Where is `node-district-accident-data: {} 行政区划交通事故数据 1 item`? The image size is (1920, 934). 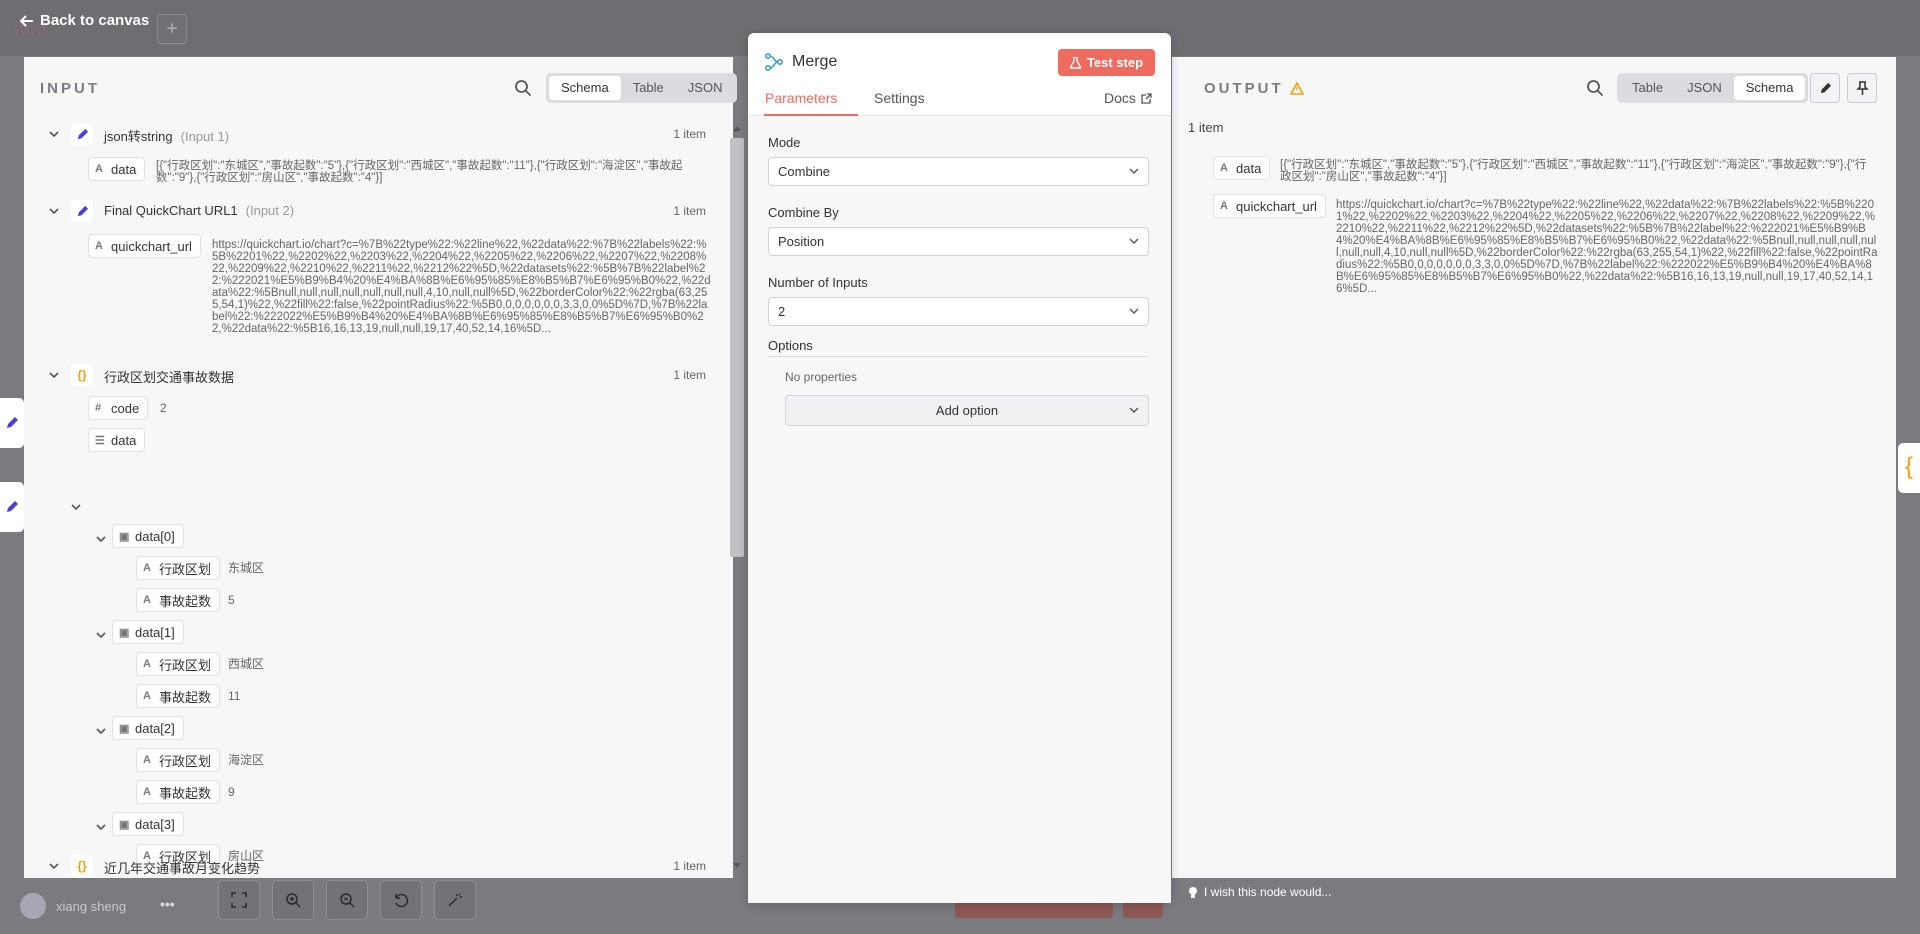
node-district-accident-data: {} 行政区划交通事故数据 1 item is located at coordinates (374, 375).